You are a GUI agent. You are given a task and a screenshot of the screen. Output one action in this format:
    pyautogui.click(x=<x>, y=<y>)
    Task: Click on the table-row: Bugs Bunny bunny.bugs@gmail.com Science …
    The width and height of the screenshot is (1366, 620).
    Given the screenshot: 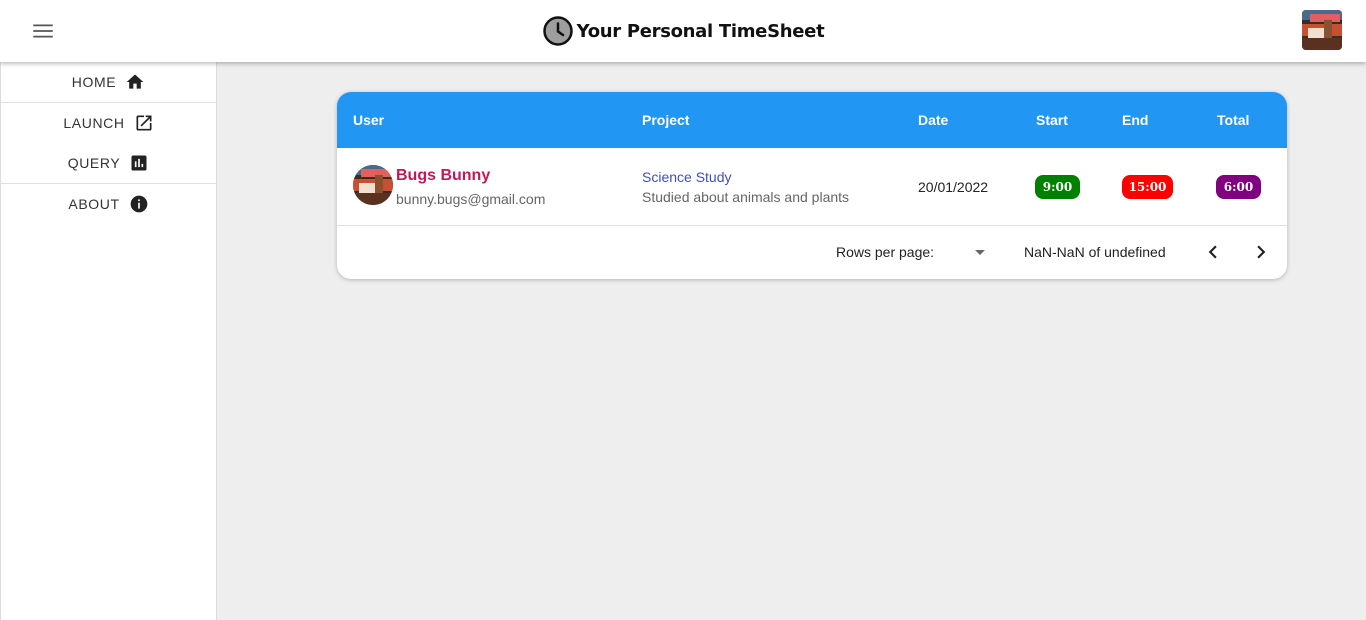 What is the action you would take?
    pyautogui.click(x=812, y=187)
    